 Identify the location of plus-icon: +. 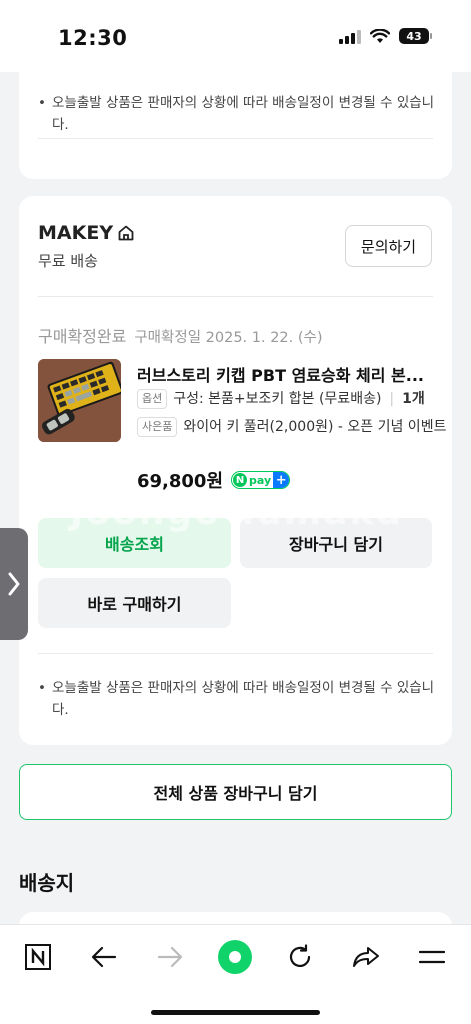
(281, 480).